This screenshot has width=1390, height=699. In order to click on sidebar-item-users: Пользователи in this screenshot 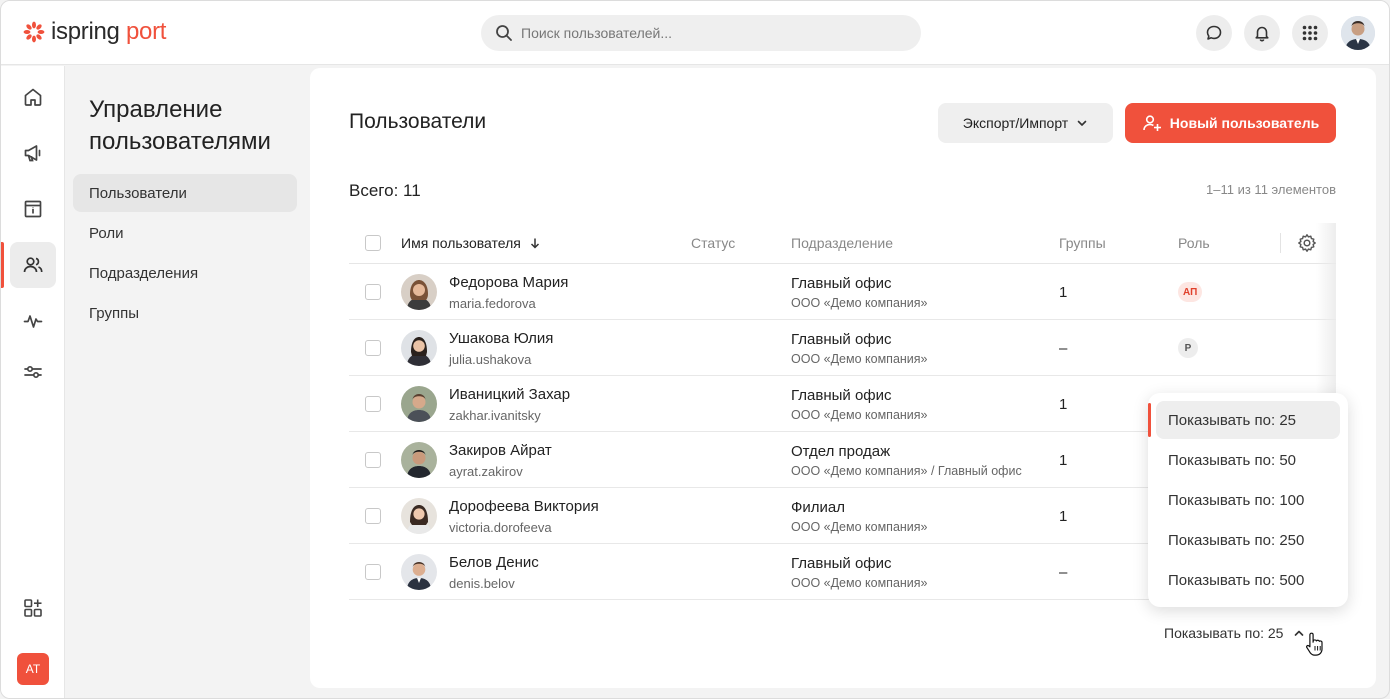, I will do `click(185, 193)`.